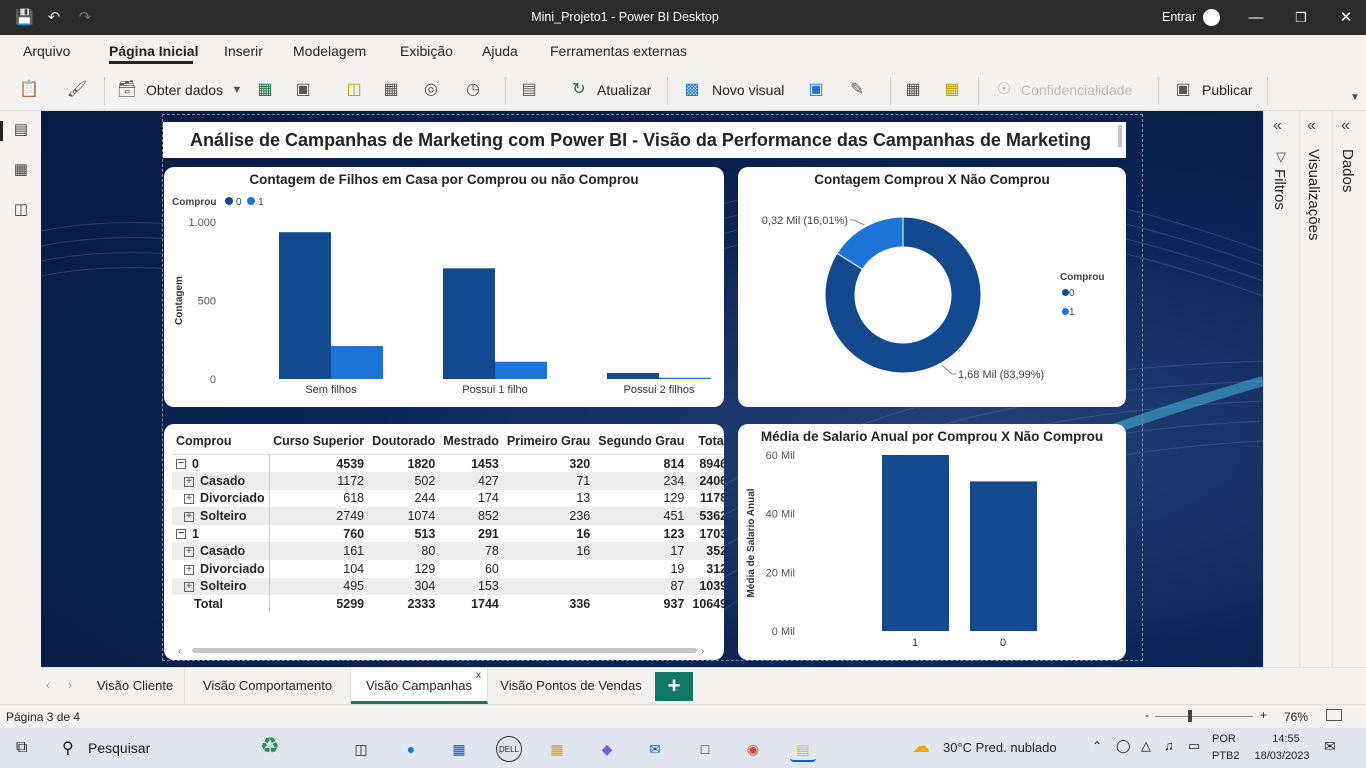 The height and width of the screenshot is (768, 1366). I want to click on textbox-icon: ▣, so click(816, 90).